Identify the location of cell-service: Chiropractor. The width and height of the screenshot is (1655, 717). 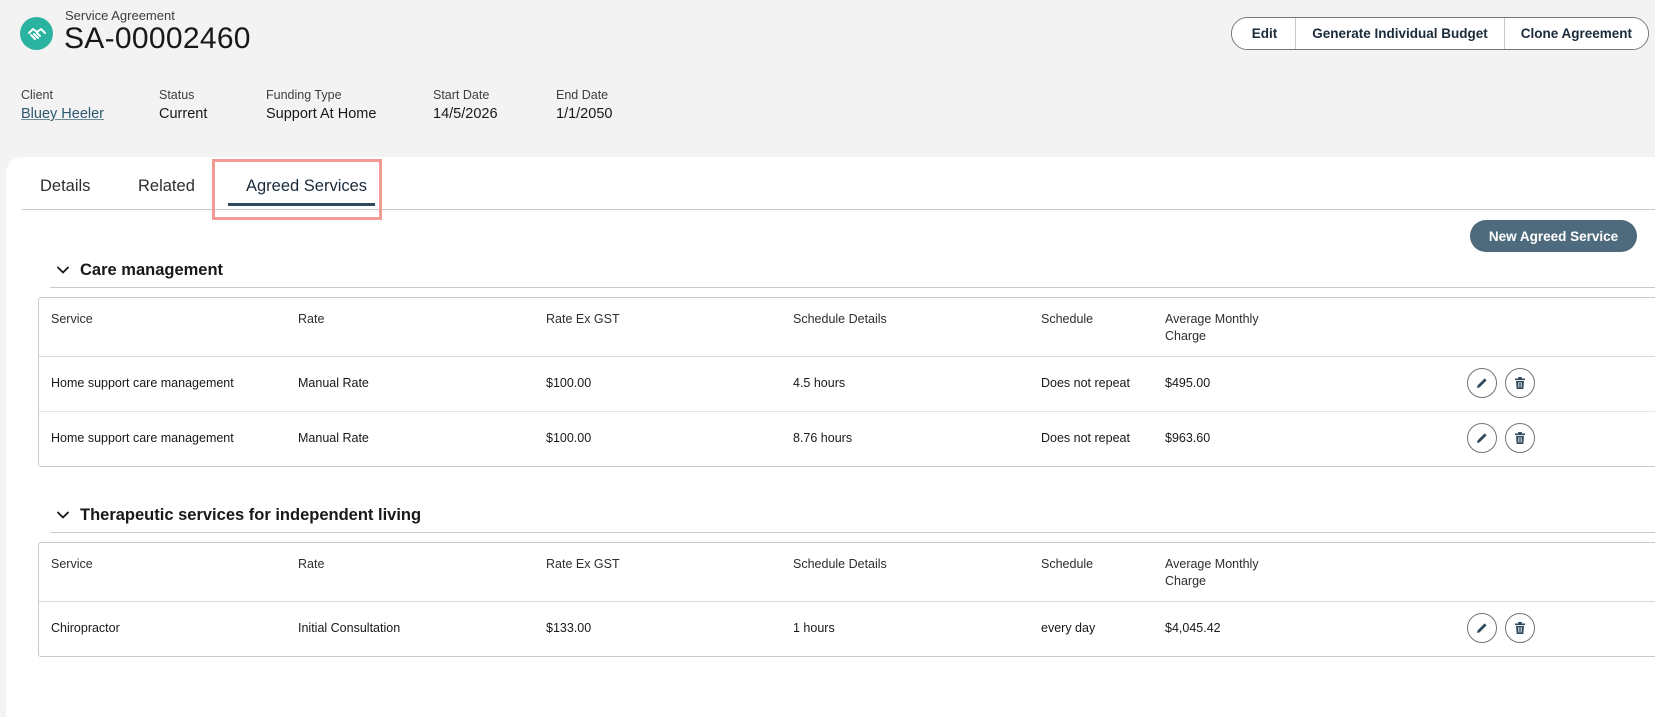
(85, 628).